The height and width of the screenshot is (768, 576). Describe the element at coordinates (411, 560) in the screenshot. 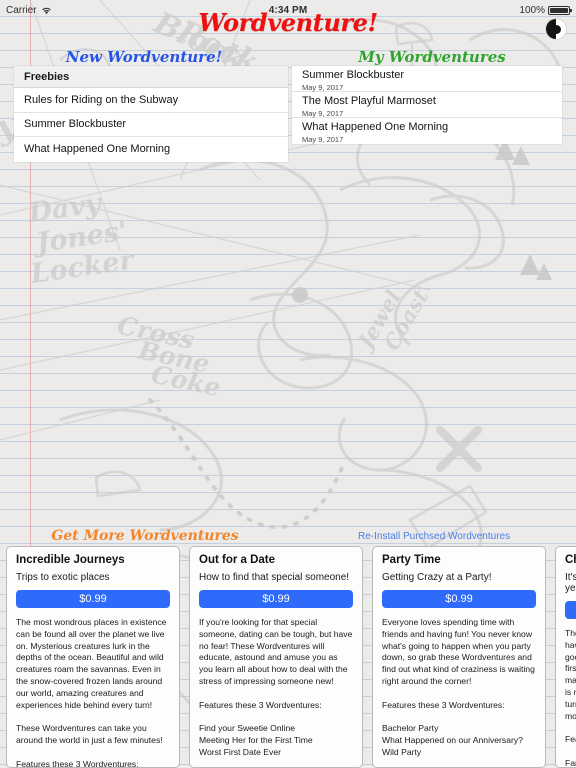

I see `card-title: Party Time` at that location.